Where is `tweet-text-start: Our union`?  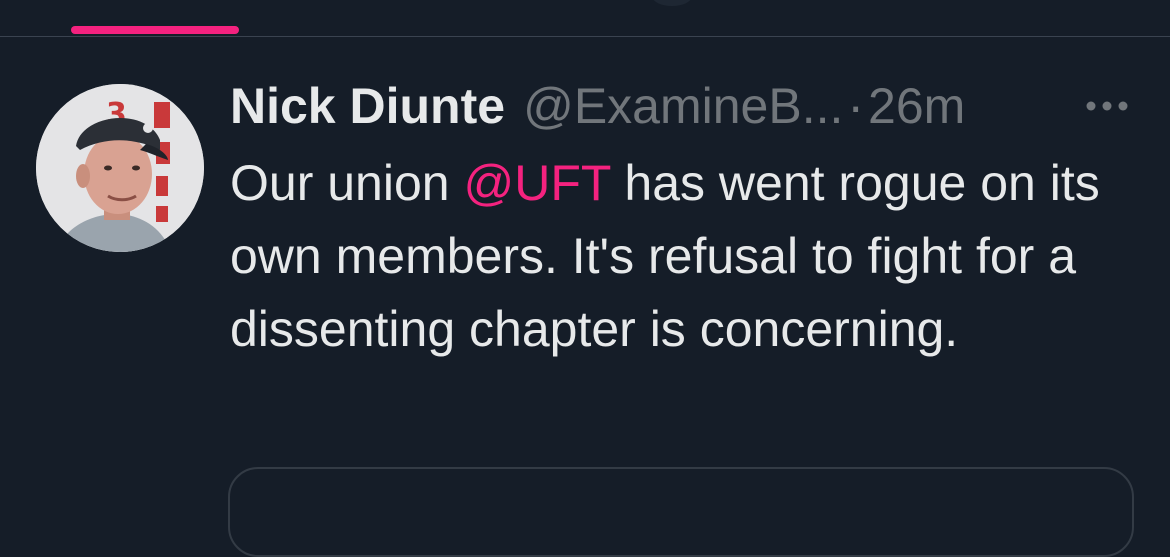
tweet-text-start: Our union is located at coordinates (347, 183).